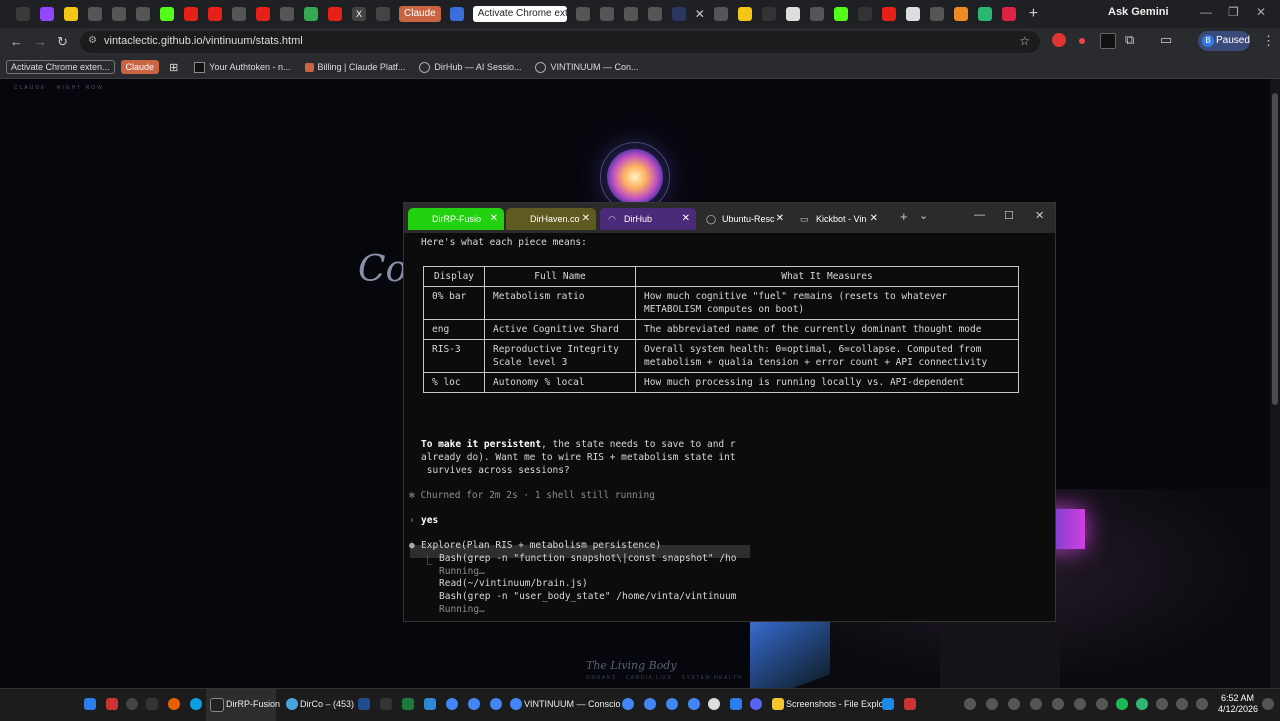  I want to click on profile-paused-button: B Paused, so click(1224, 41).